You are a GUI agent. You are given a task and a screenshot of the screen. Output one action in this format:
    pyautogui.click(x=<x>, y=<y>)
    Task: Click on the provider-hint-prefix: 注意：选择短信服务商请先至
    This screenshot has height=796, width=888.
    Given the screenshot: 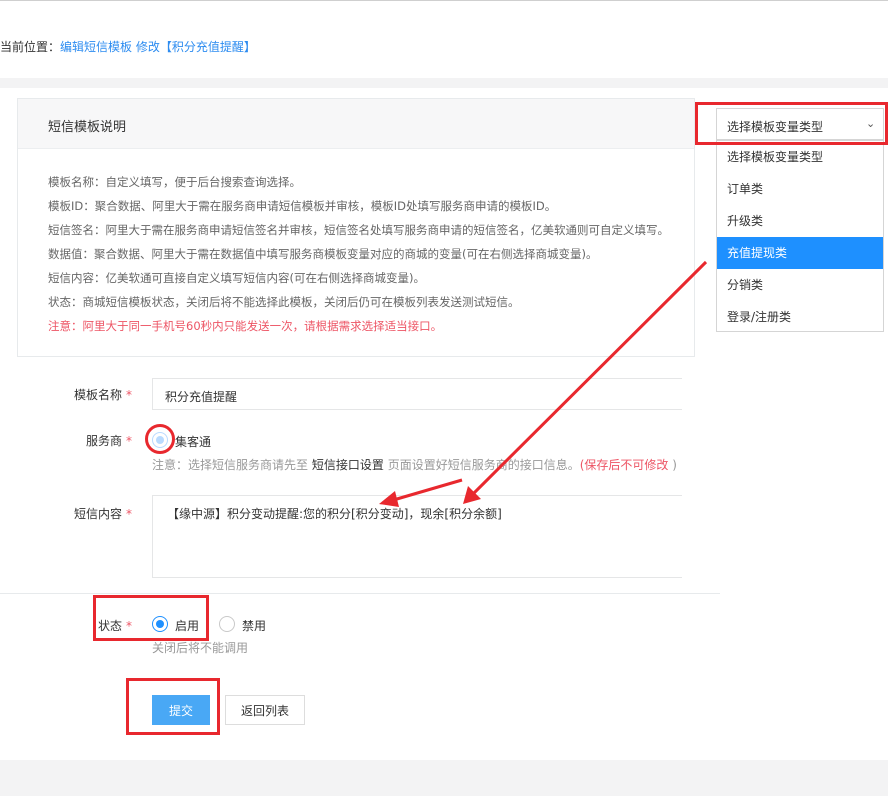 What is the action you would take?
    pyautogui.click(x=230, y=465)
    